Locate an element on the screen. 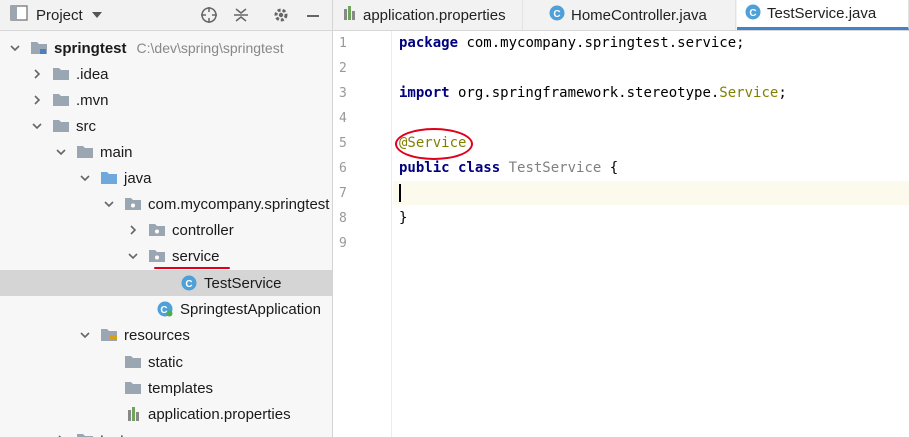 The width and height of the screenshot is (909, 437). code-text: ; is located at coordinates (782, 93).